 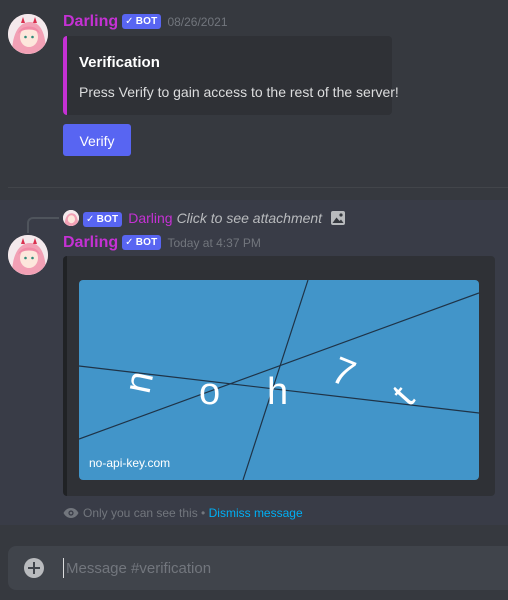 What do you see at coordinates (197, 22) in the screenshot?
I see `timestamp: 08/26/2021` at bounding box center [197, 22].